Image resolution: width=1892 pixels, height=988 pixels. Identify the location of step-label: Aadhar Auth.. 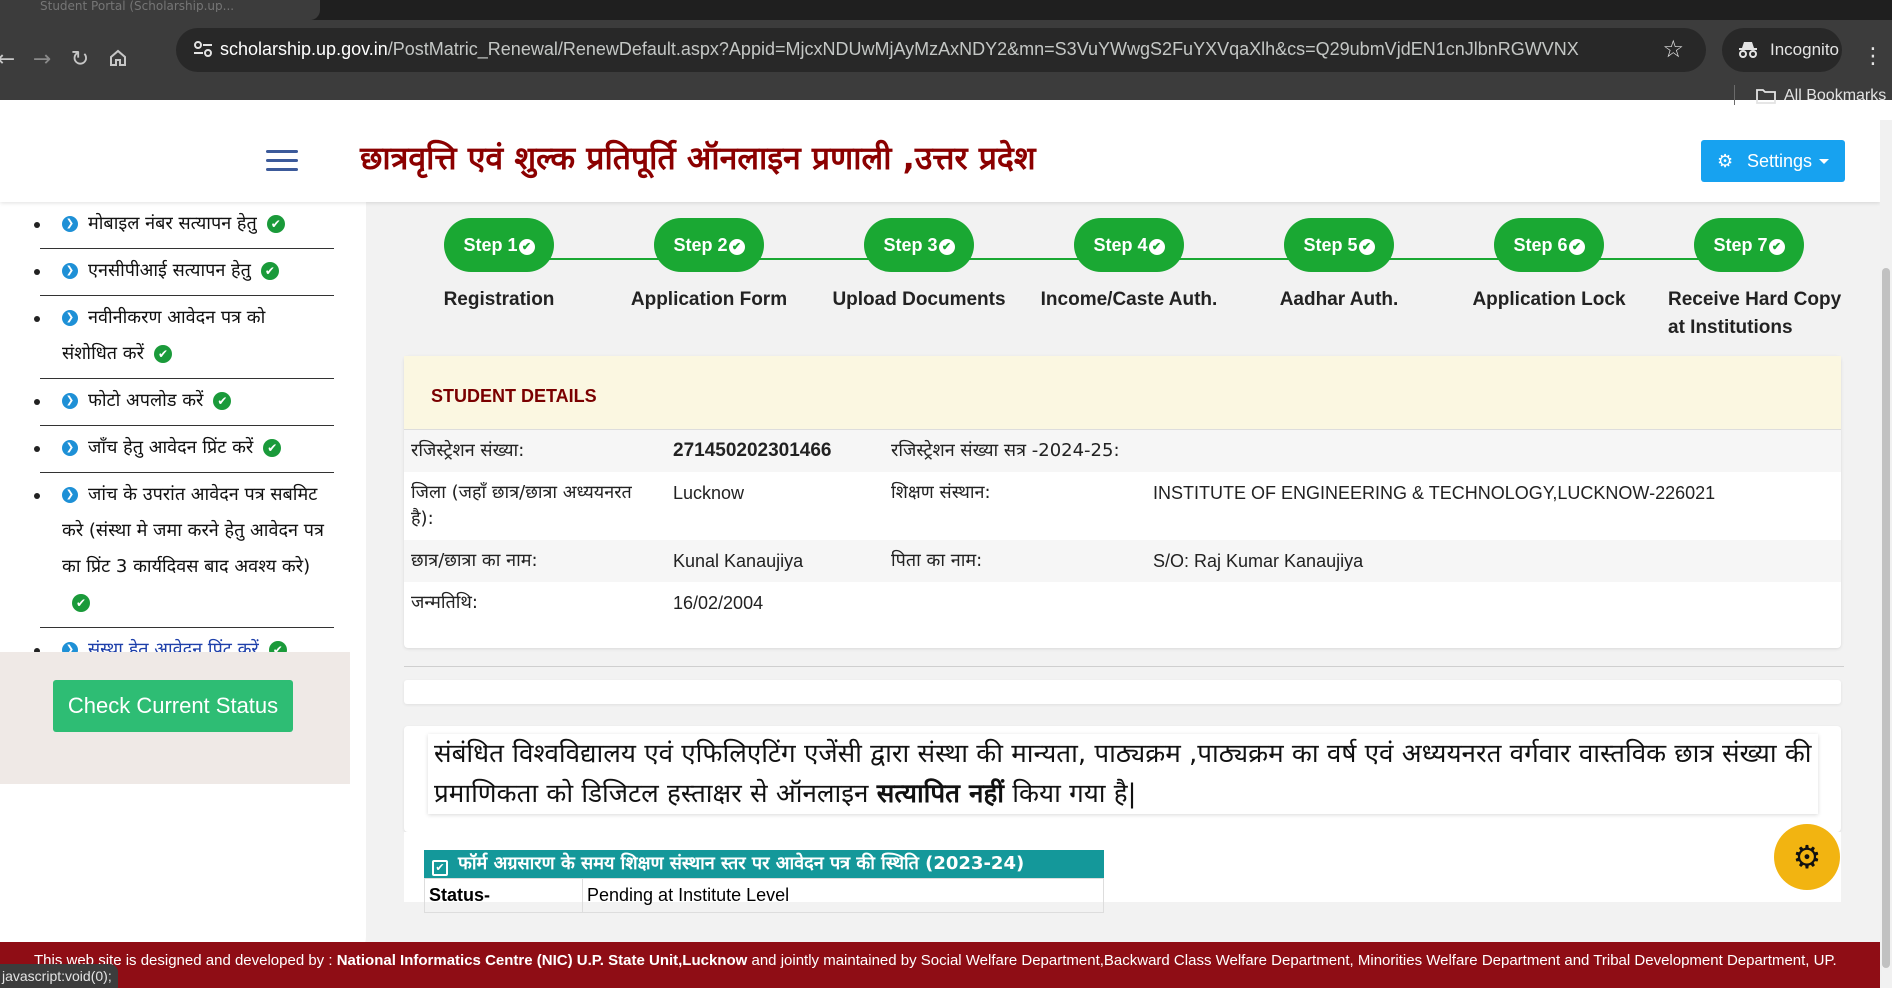
(1339, 299).